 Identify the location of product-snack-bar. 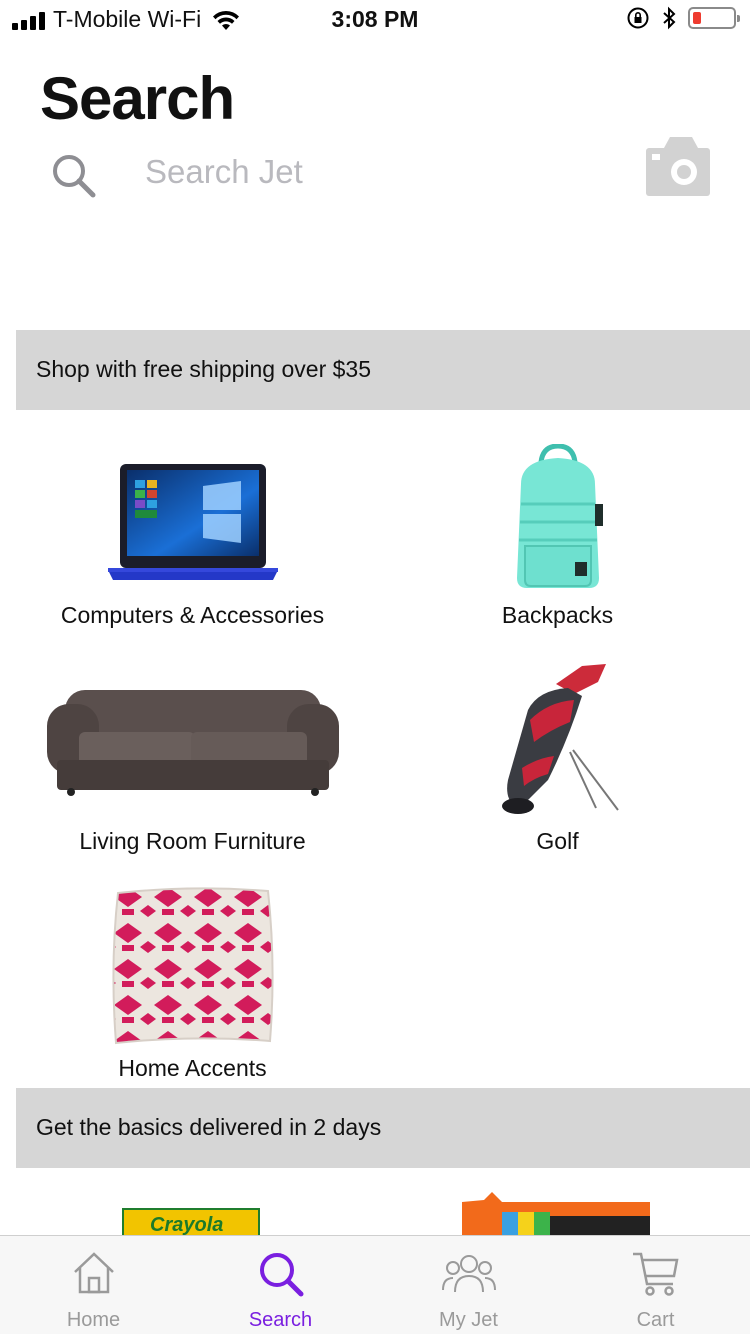
(557, 1215).